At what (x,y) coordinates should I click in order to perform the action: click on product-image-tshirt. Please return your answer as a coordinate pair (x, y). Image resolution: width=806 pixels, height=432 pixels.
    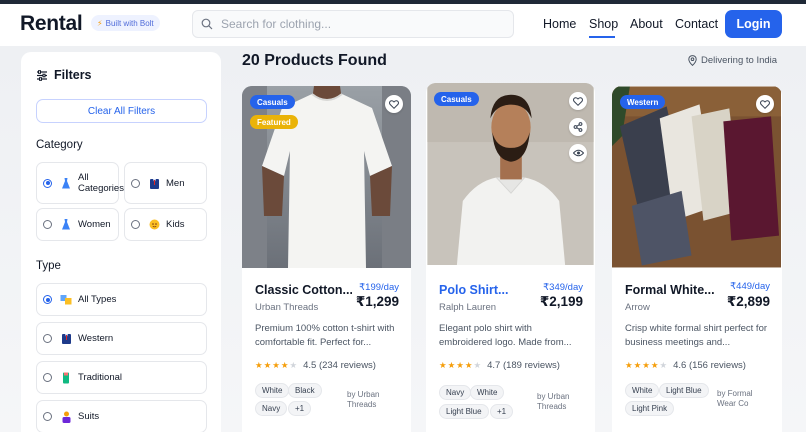
    Looking at the image, I should click on (326, 177).